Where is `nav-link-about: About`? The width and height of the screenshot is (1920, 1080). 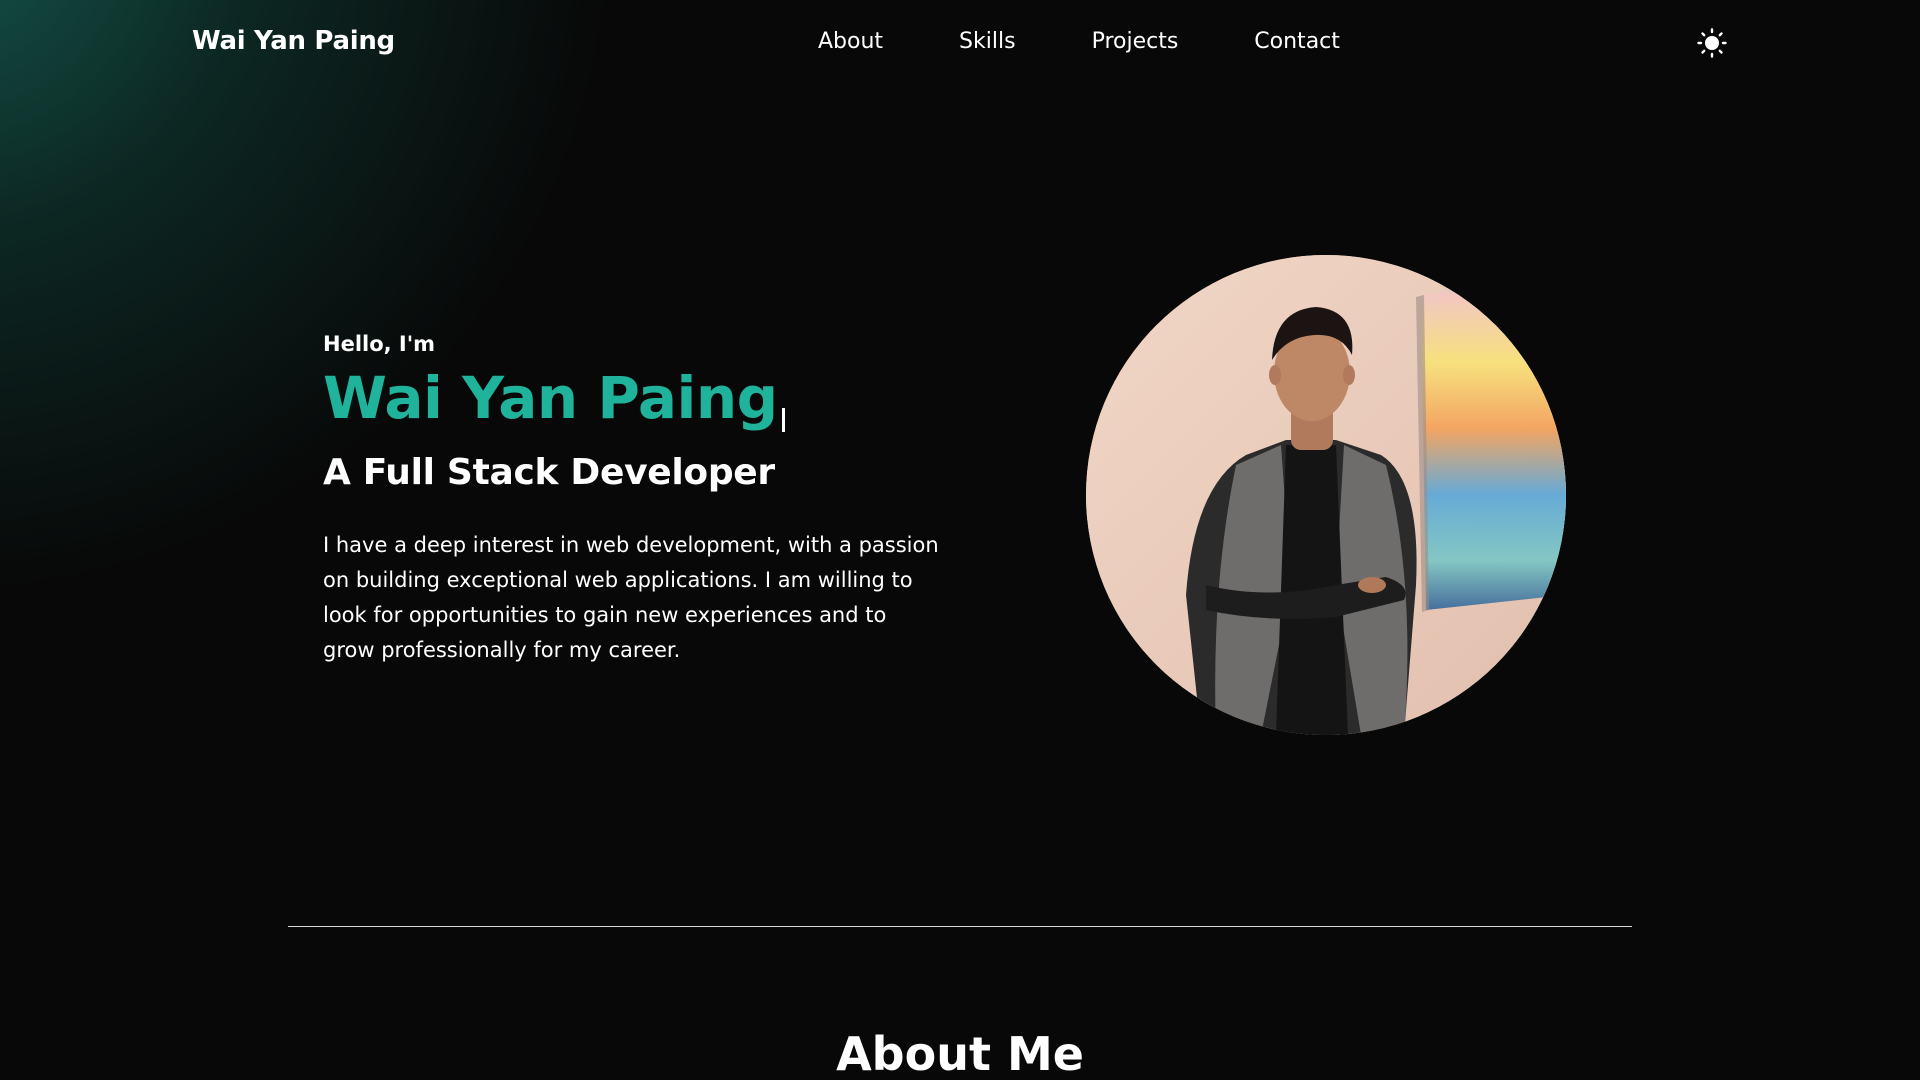 nav-link-about: About is located at coordinates (850, 41).